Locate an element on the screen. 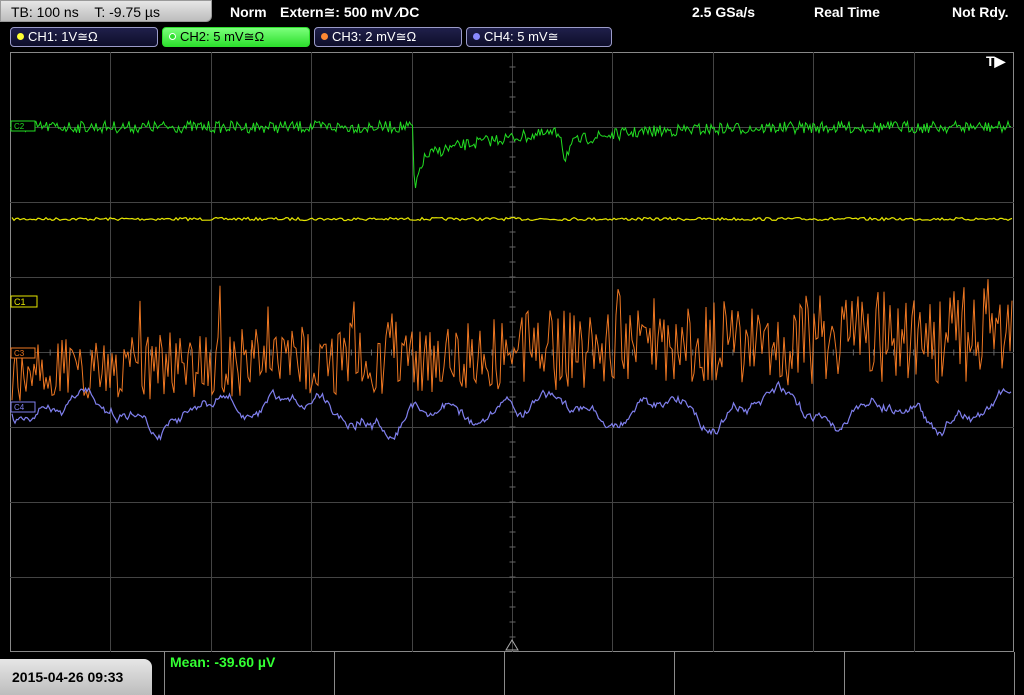  sample-rate: 2.5 GSa/s is located at coordinates (723, 12).